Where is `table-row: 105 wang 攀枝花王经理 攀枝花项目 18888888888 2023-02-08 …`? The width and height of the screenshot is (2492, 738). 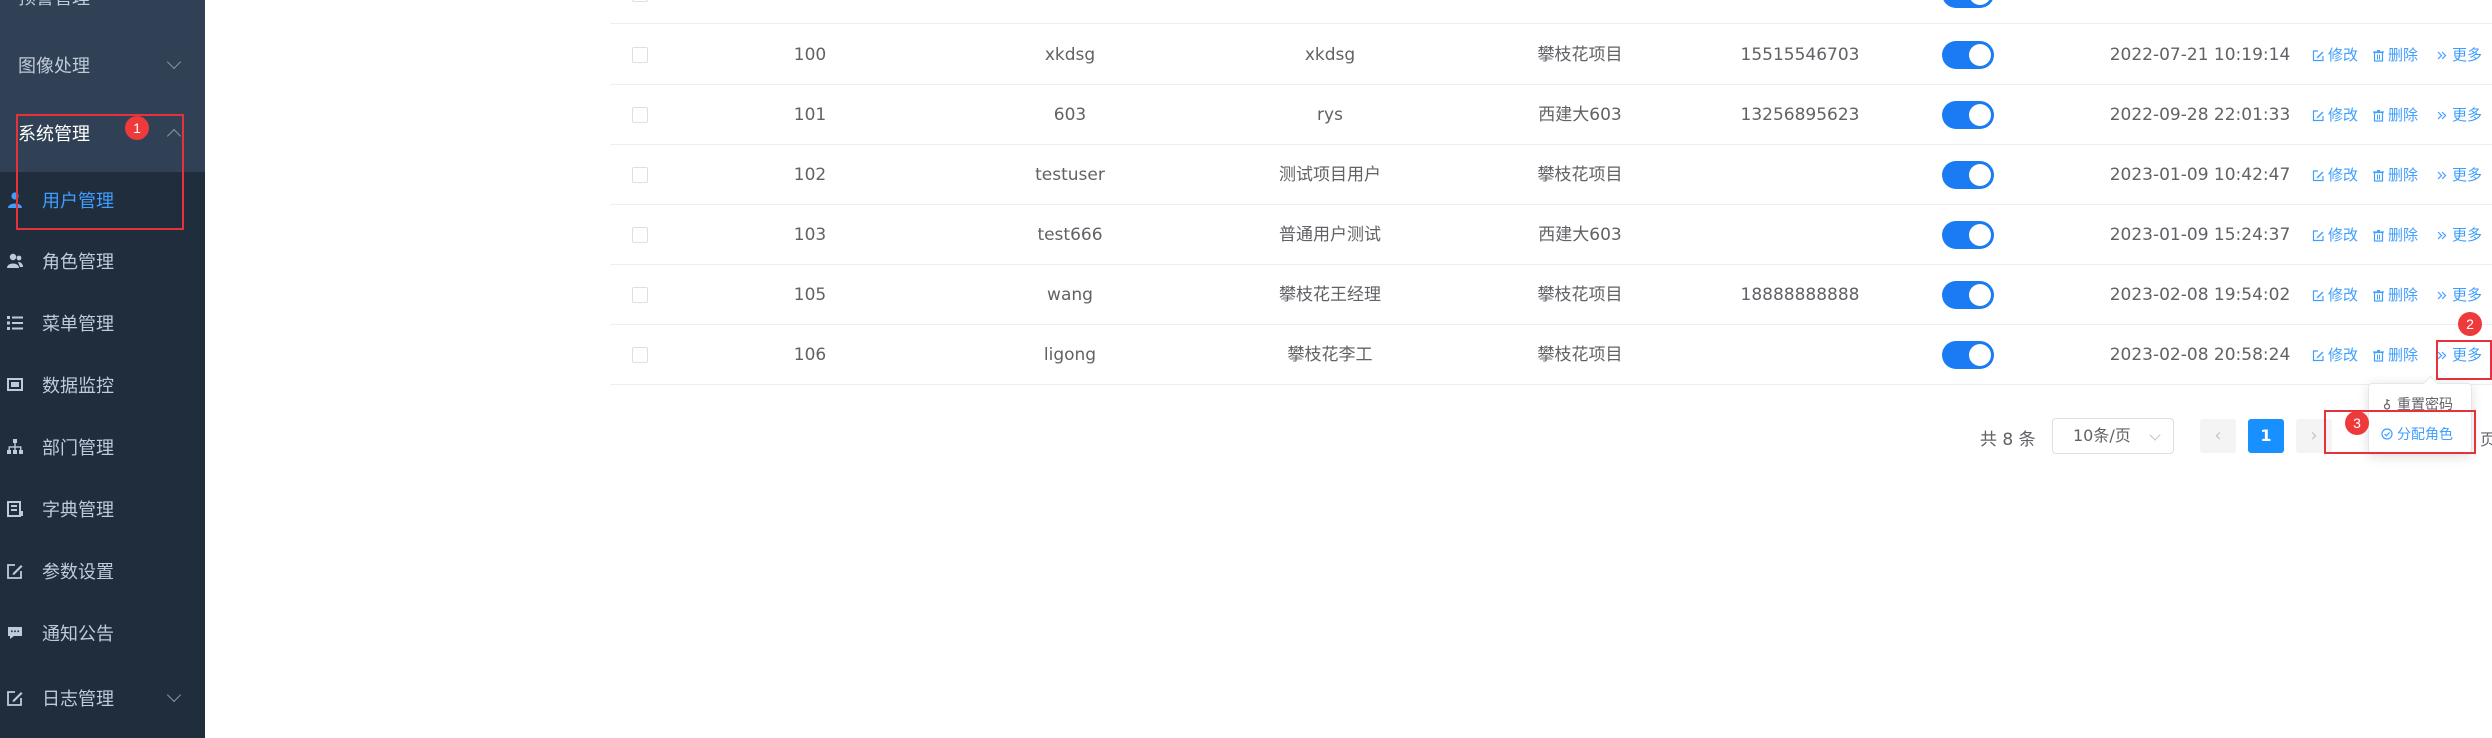
table-row: 105 wang 攀枝花王经理 攀枝花项目 18888888888 2023-02-08 … is located at coordinates (1551, 295).